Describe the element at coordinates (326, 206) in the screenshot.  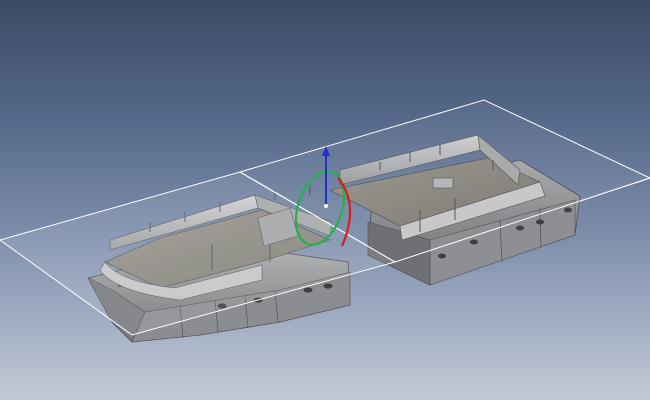
I see `manipulator-origin-icon` at that location.